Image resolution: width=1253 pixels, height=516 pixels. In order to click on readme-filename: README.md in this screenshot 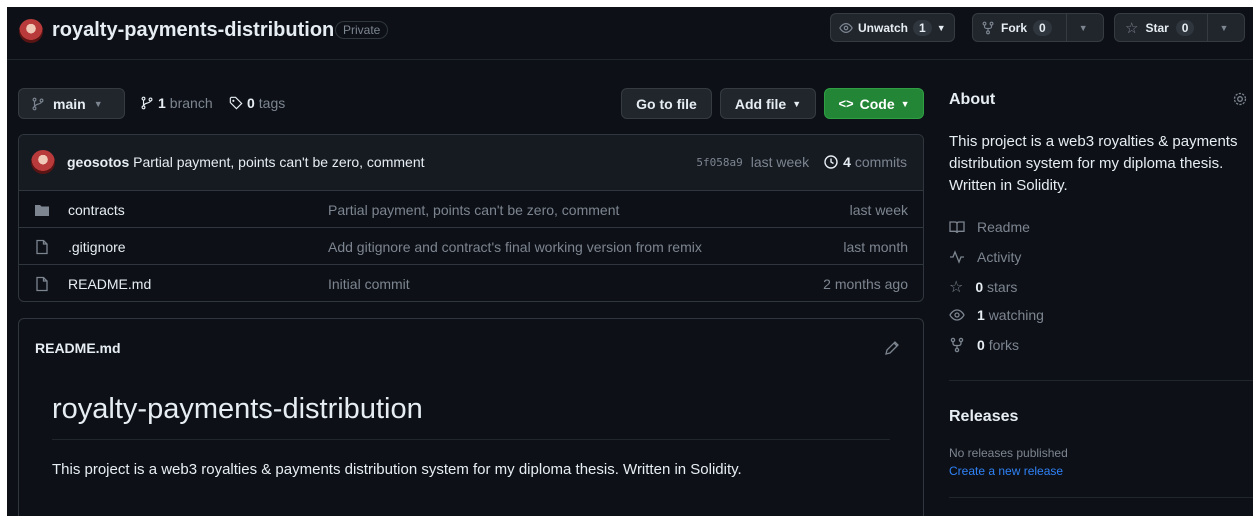, I will do `click(78, 348)`.